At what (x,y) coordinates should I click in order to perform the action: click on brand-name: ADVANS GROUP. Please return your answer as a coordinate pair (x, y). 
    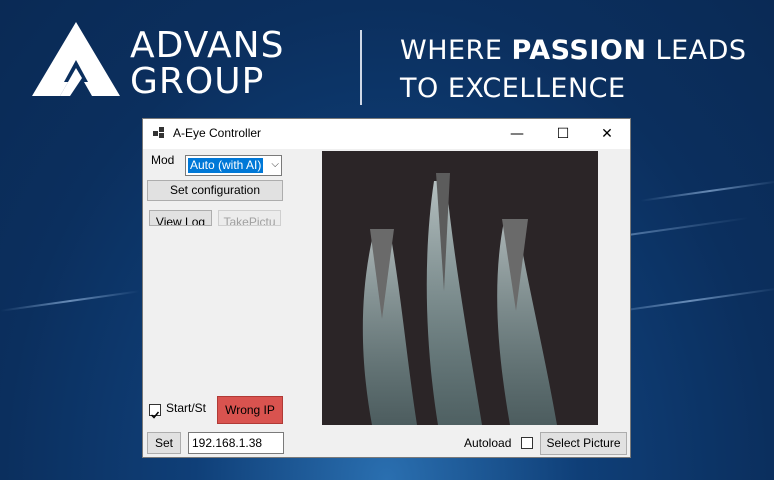
    Looking at the image, I should click on (207, 64).